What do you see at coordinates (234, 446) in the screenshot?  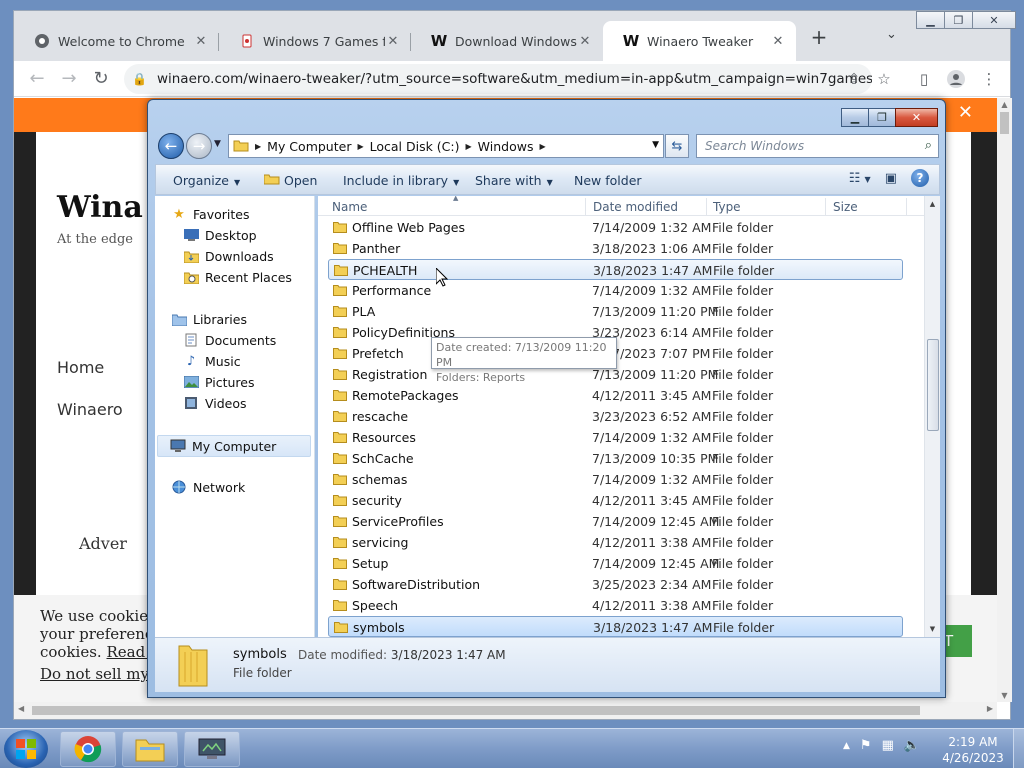 I see `nav-my-computer: My Computer` at bounding box center [234, 446].